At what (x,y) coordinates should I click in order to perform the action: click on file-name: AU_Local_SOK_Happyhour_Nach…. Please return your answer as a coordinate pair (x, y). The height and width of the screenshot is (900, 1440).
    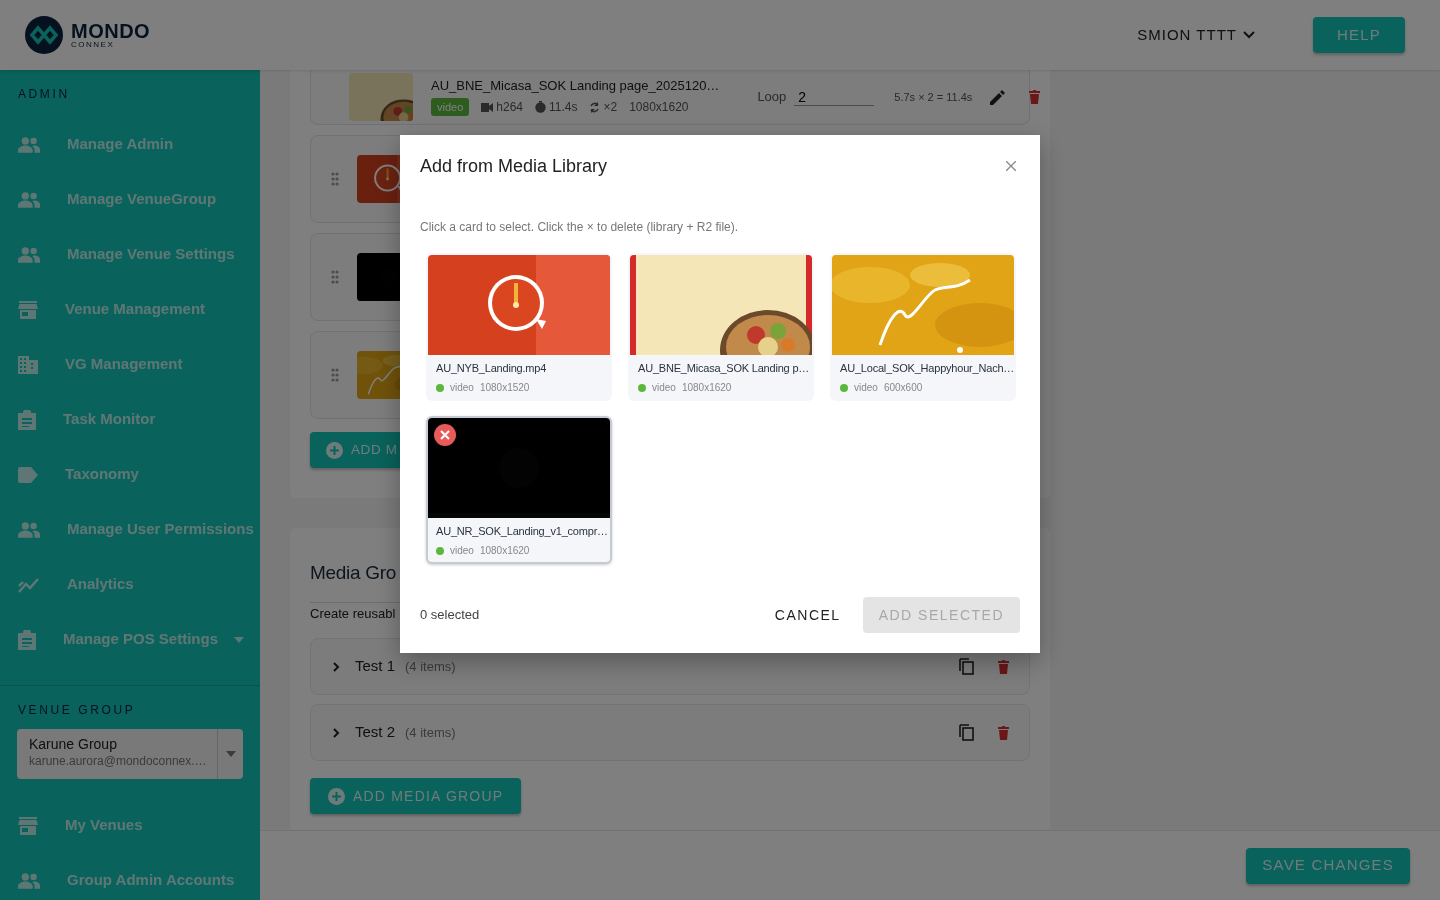
    Looking at the image, I should click on (926, 368).